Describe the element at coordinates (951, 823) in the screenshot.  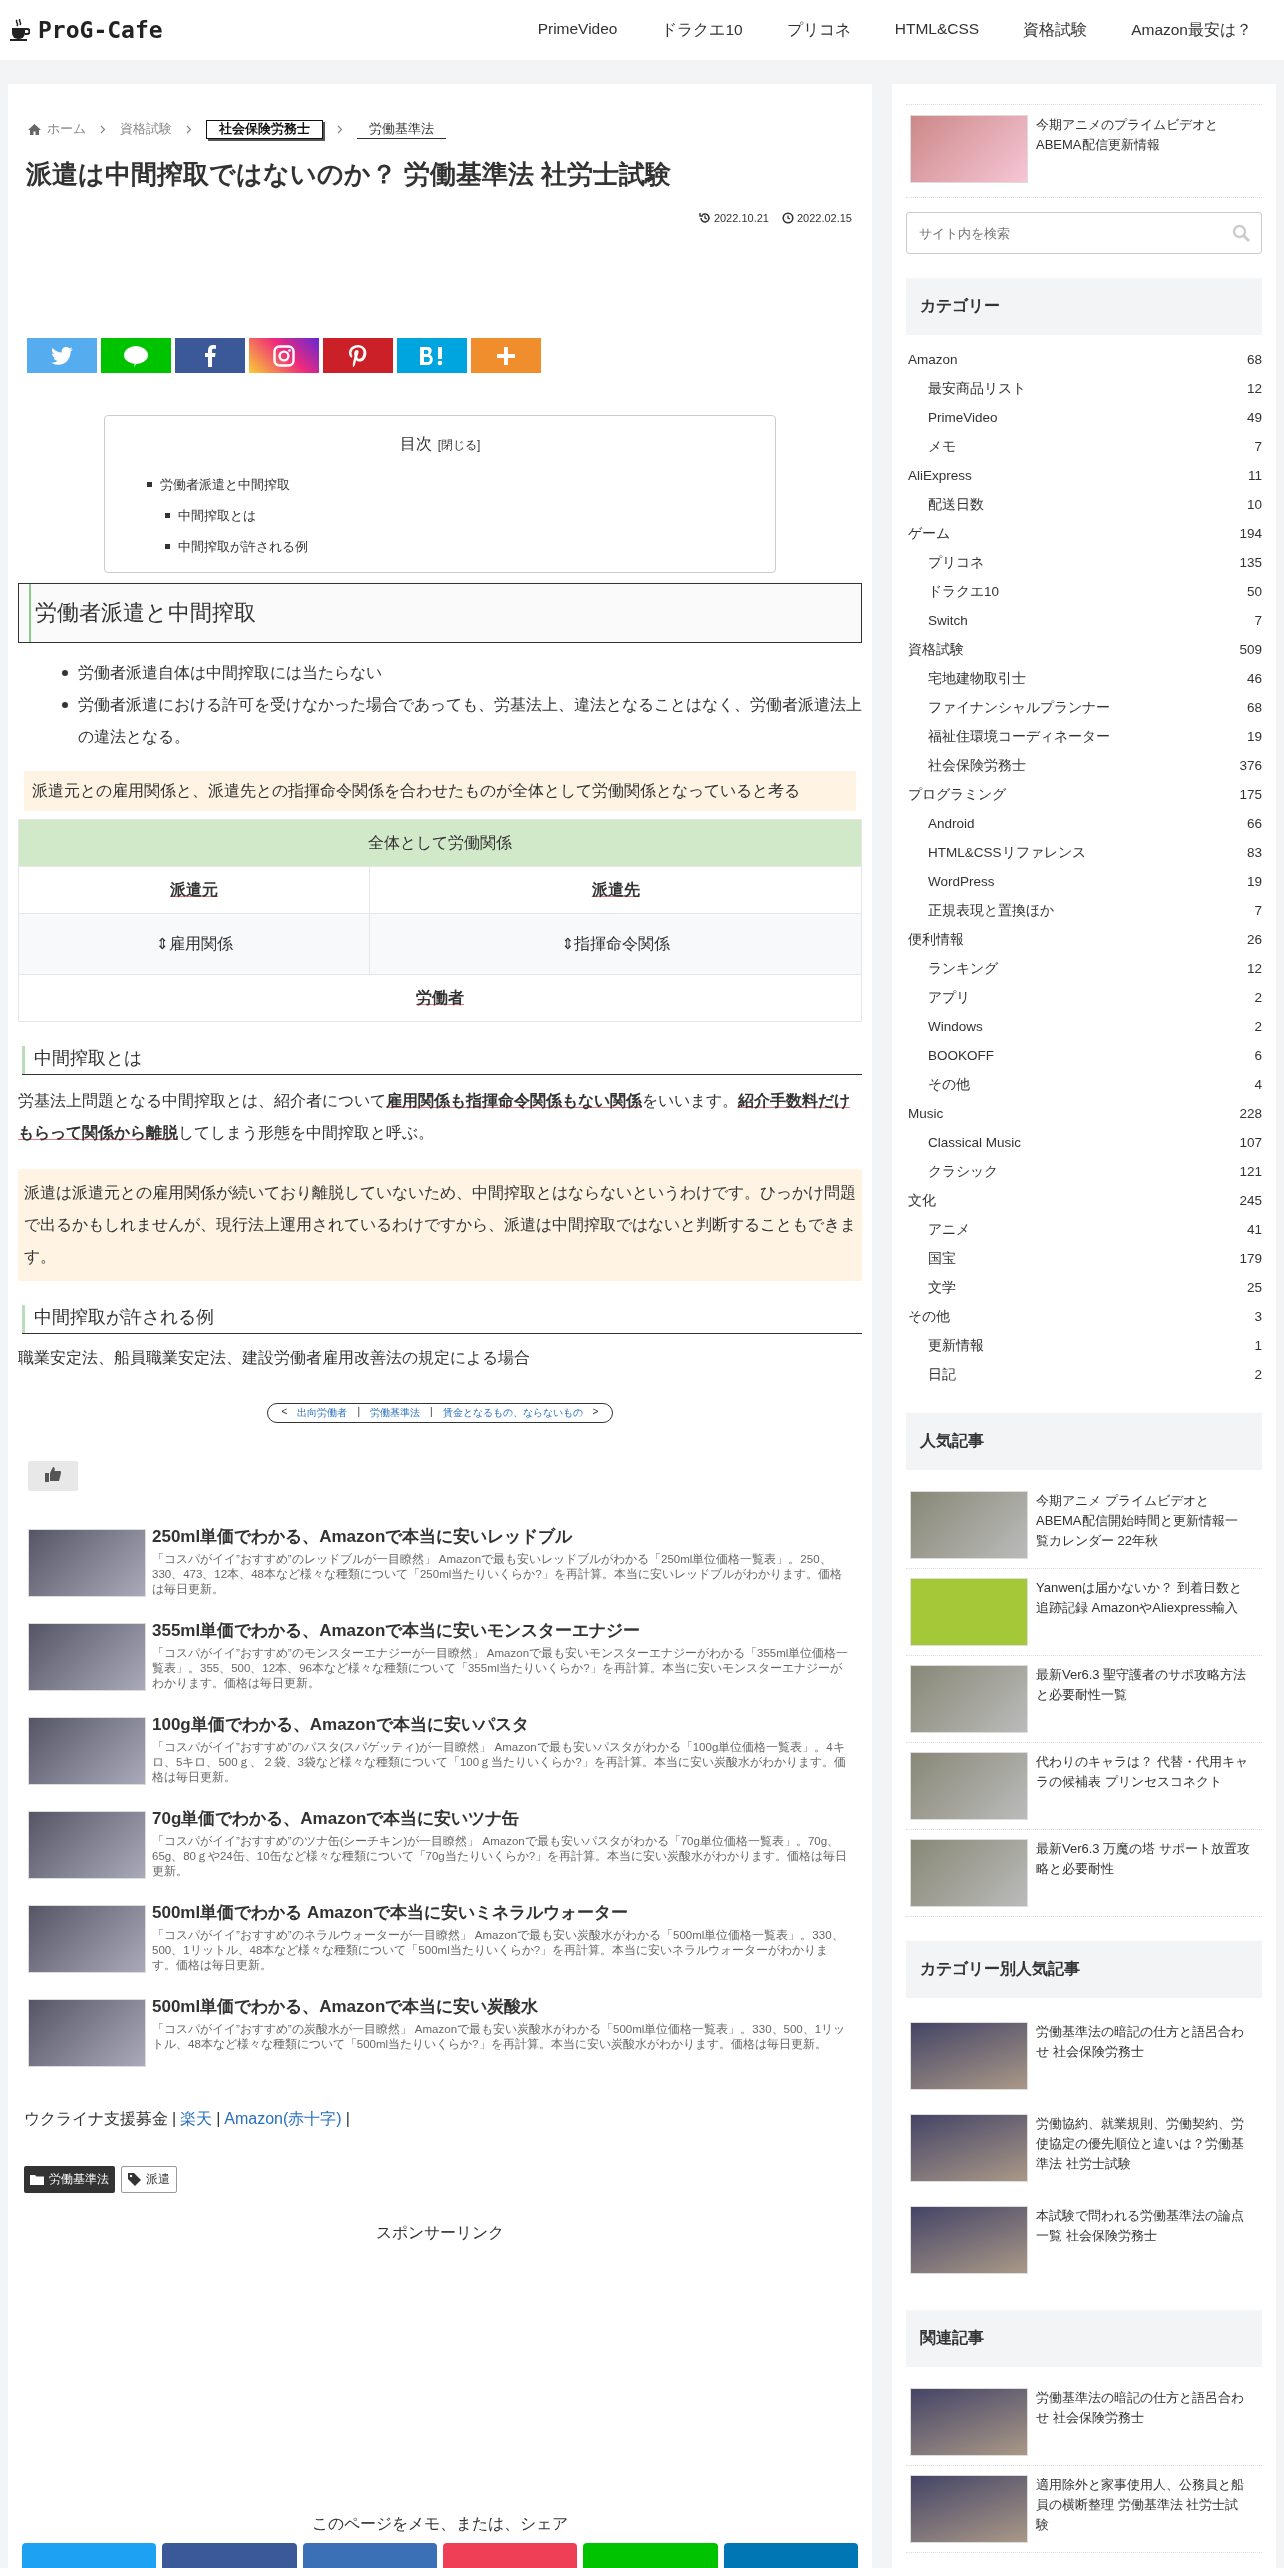
I see `category-link: Android` at that location.